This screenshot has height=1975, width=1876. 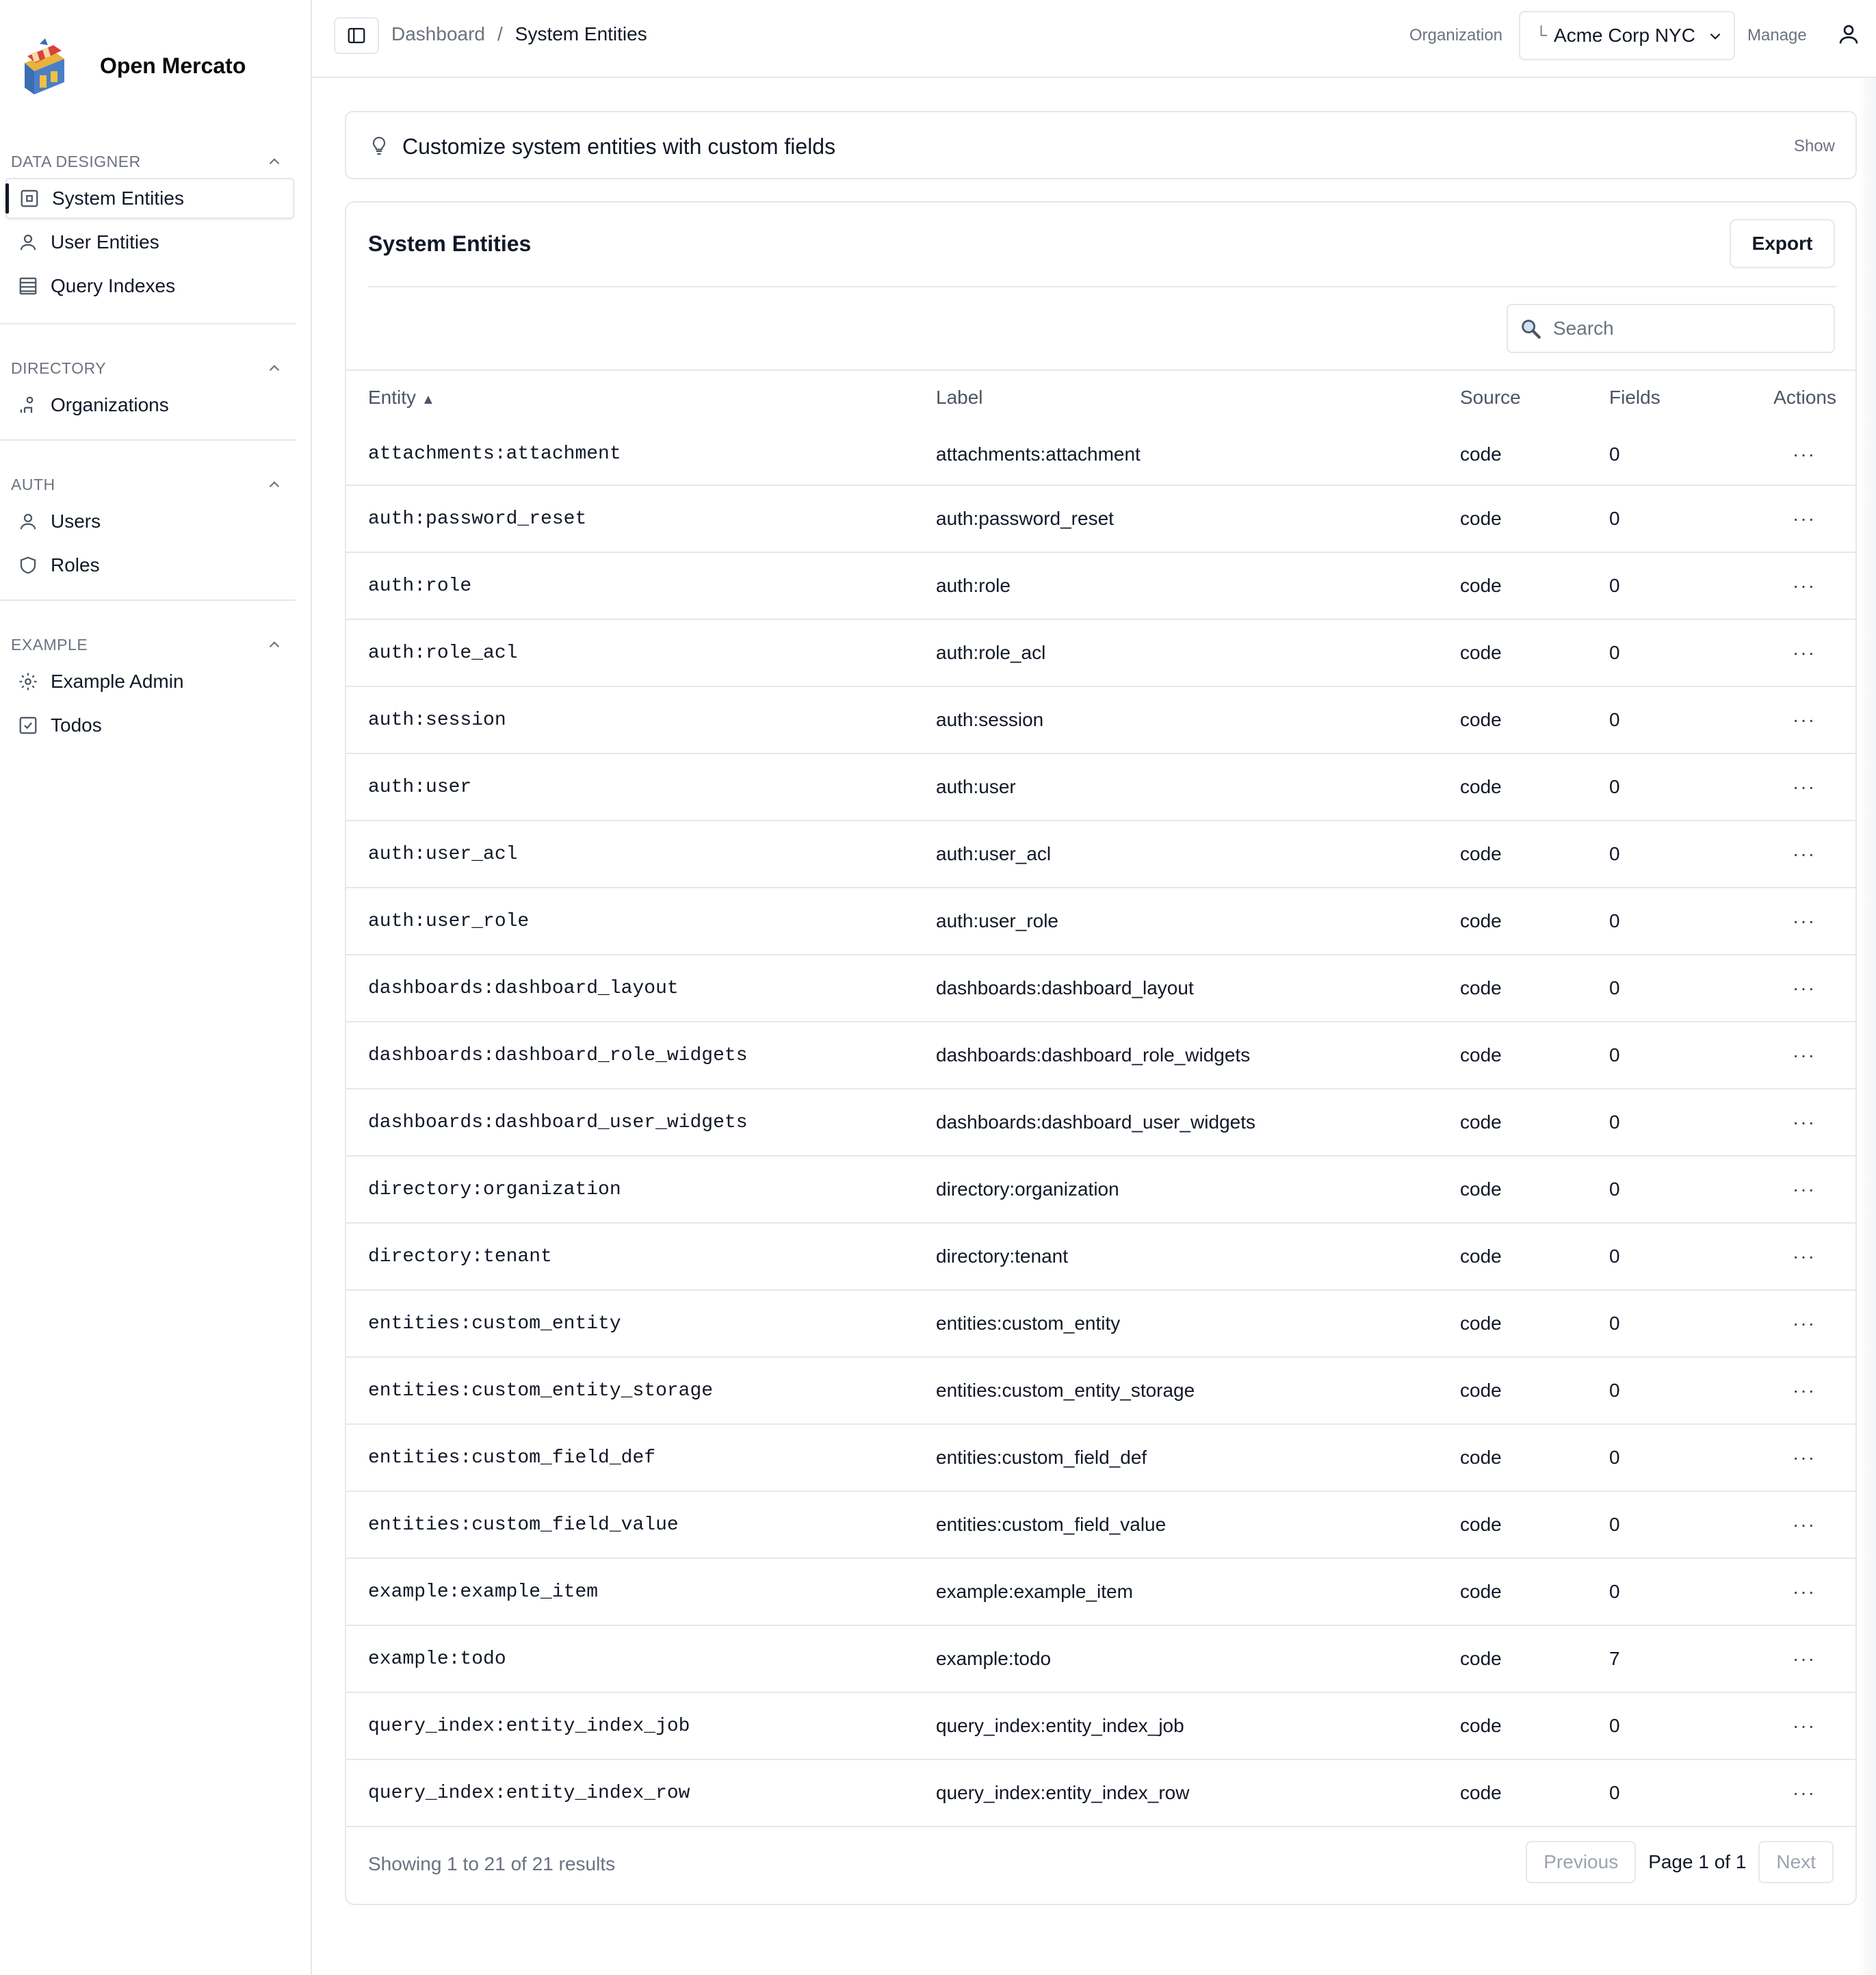 What do you see at coordinates (1534, 397) in the screenshot?
I see `column-header-source: Source` at bounding box center [1534, 397].